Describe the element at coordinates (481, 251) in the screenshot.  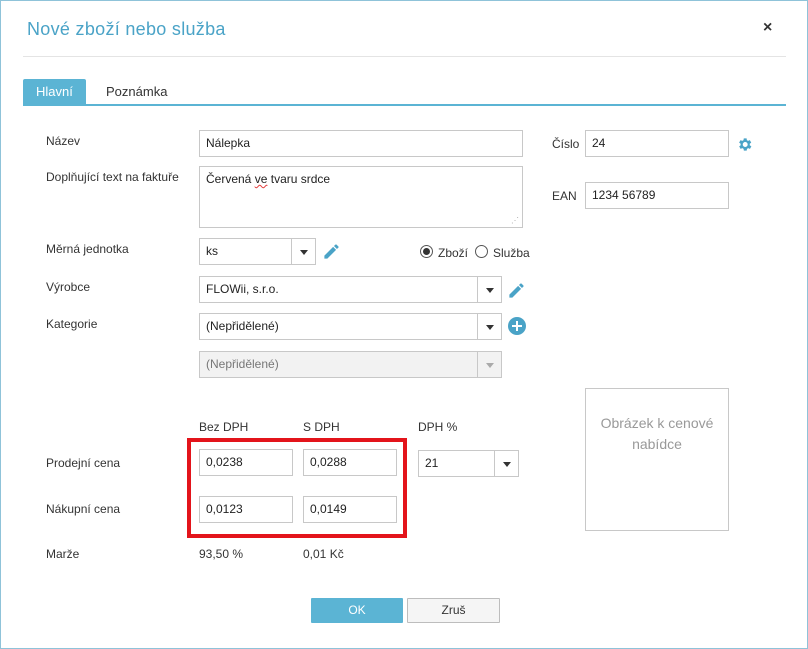
I see `radio-service` at that location.